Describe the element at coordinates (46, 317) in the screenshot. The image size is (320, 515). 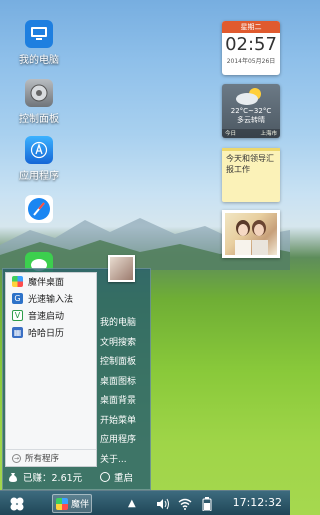
I see `start-menu-item-label: 音速启动` at that location.